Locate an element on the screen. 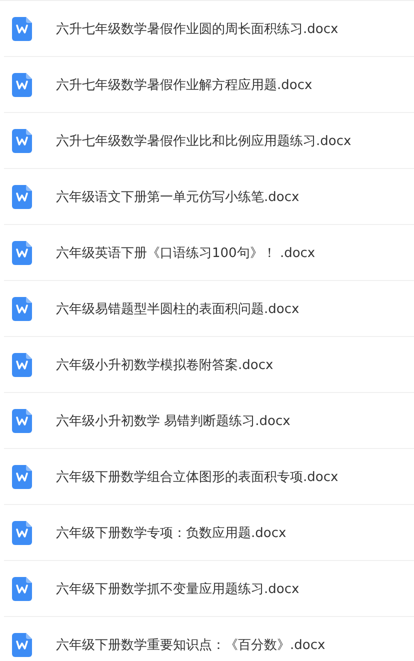 The image size is (414, 661). file-name: 六年级下册数学组合立体图形的表面积专项.docx is located at coordinates (197, 477).